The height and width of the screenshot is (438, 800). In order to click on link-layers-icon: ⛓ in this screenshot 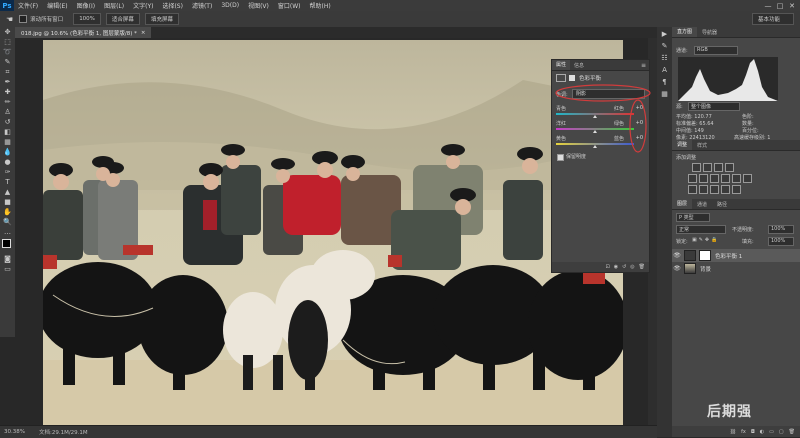, I will do `click(733, 432)`.